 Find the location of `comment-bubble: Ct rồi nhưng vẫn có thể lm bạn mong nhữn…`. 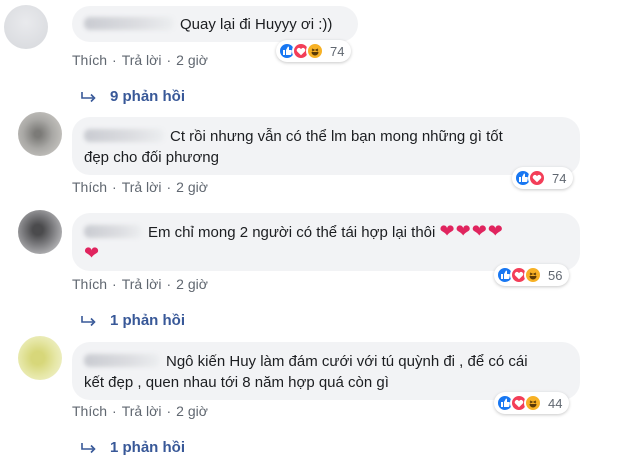

comment-bubble: Ct rồi nhưng vẫn có thể lm bạn mong nhữn… is located at coordinates (326, 146).